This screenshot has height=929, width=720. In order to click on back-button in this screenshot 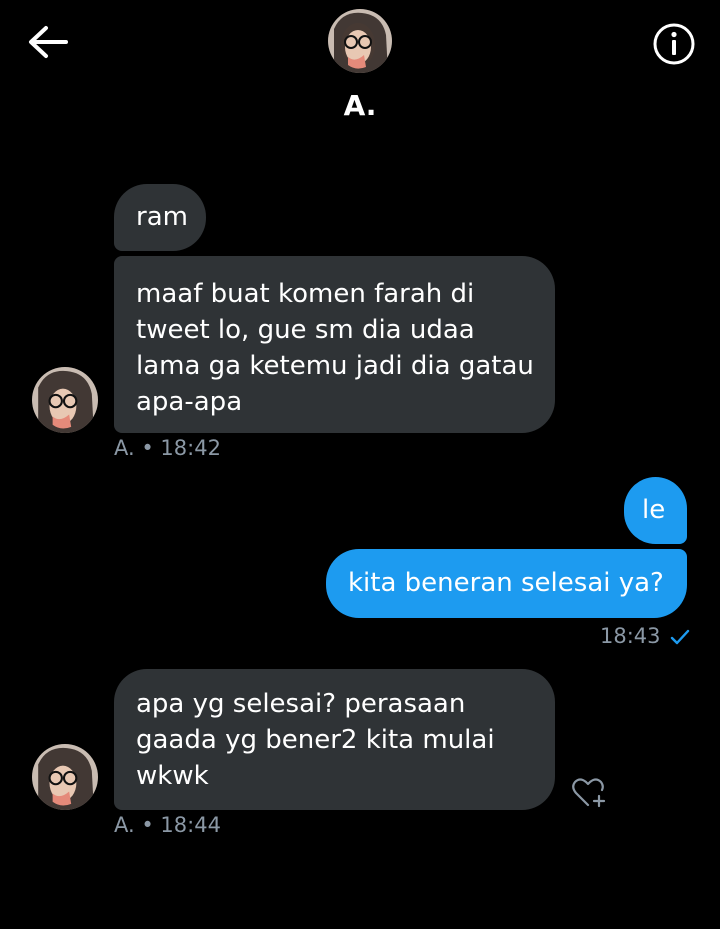, I will do `click(48, 42)`.